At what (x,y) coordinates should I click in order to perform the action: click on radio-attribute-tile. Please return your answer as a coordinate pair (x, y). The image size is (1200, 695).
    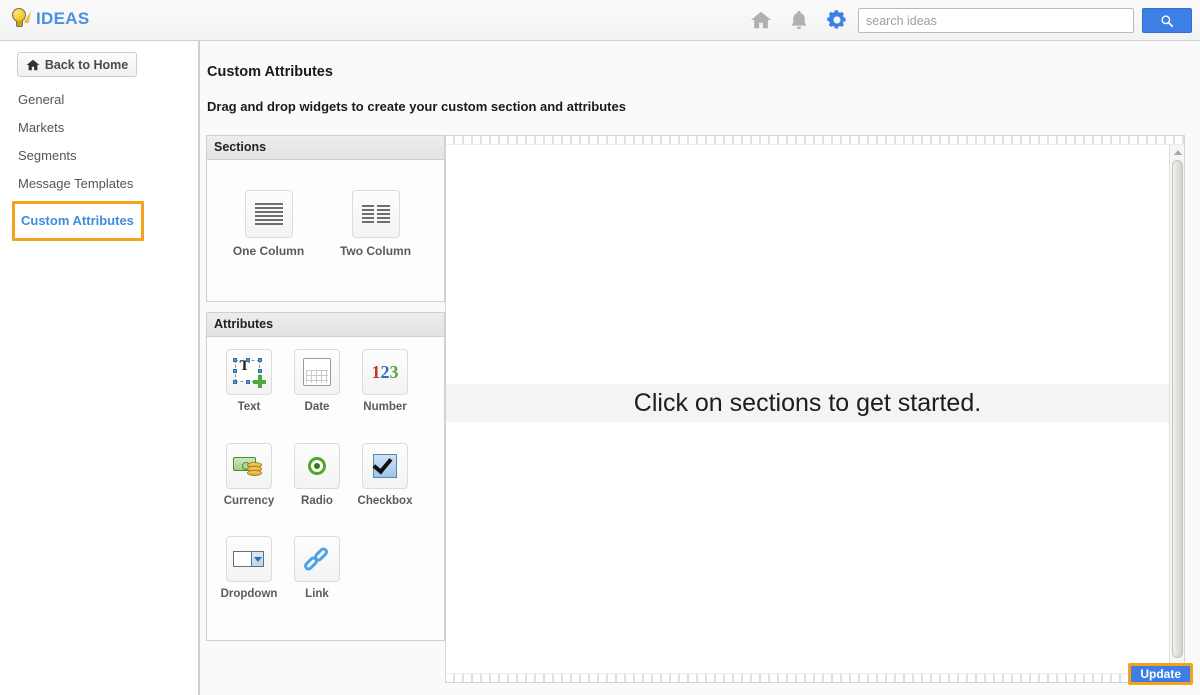
    Looking at the image, I should click on (317, 465).